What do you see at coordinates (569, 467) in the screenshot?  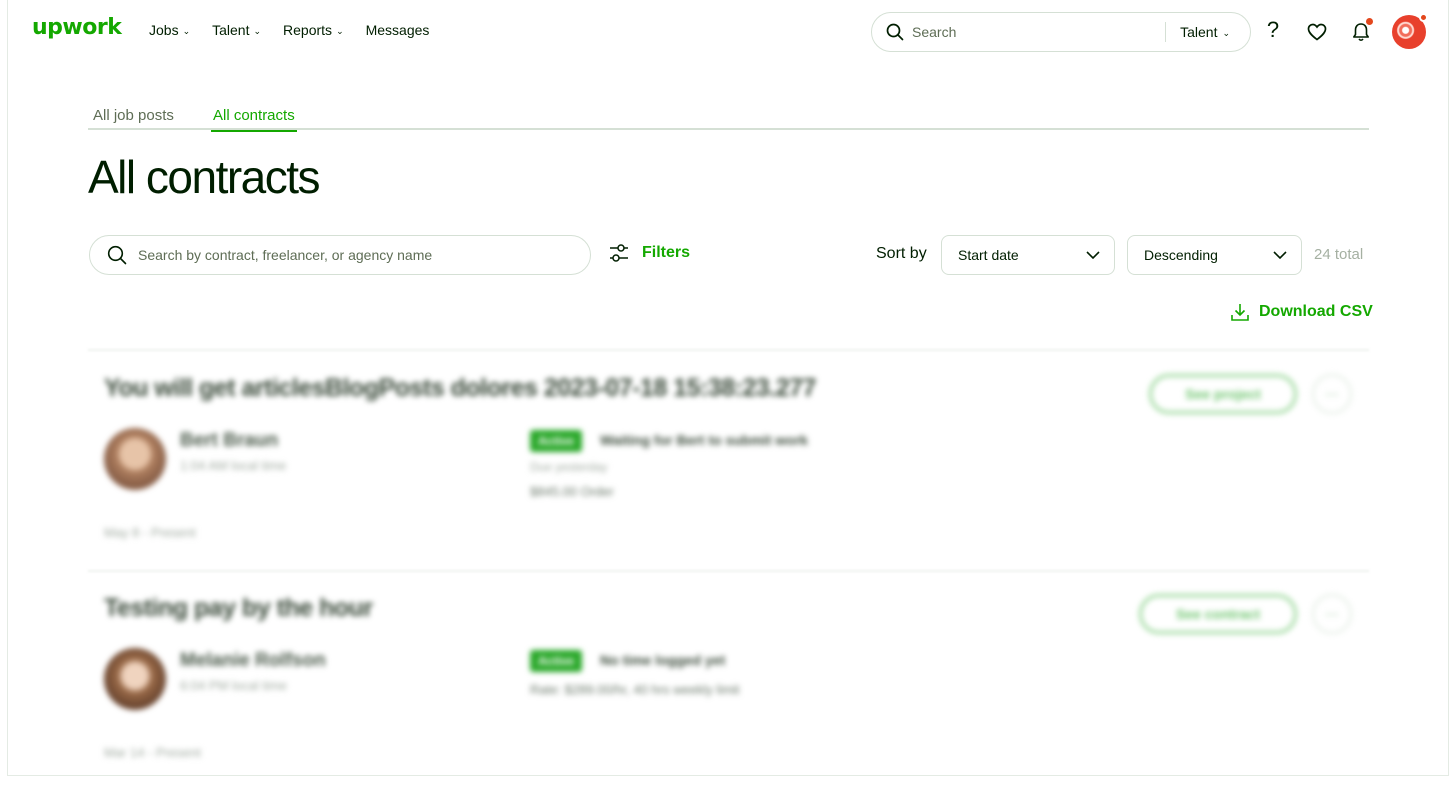 I see `contract-due: Due yesterday` at bounding box center [569, 467].